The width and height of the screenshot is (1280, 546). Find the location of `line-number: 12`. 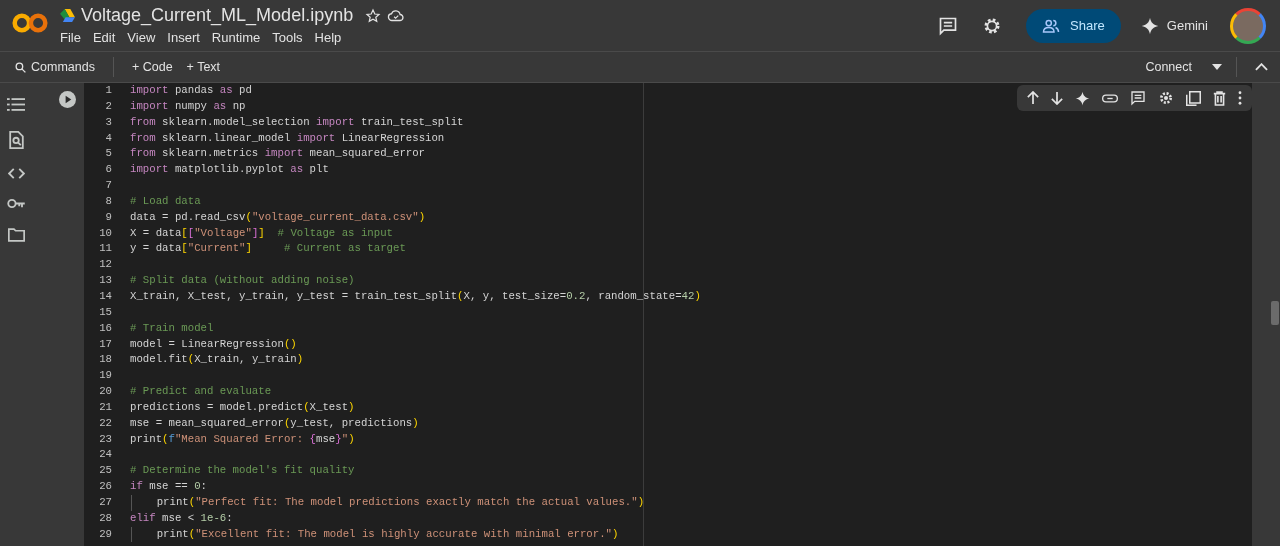

line-number: 12 is located at coordinates (105, 265).